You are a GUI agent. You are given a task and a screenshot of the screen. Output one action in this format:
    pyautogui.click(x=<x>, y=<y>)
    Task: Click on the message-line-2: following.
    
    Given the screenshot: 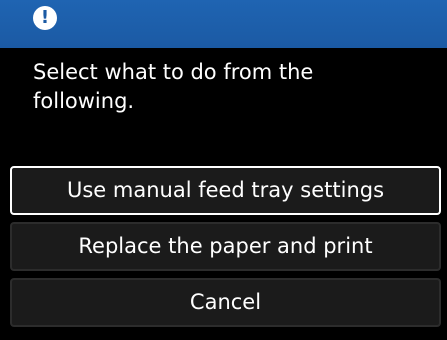 What is the action you would take?
    pyautogui.click(x=84, y=101)
    